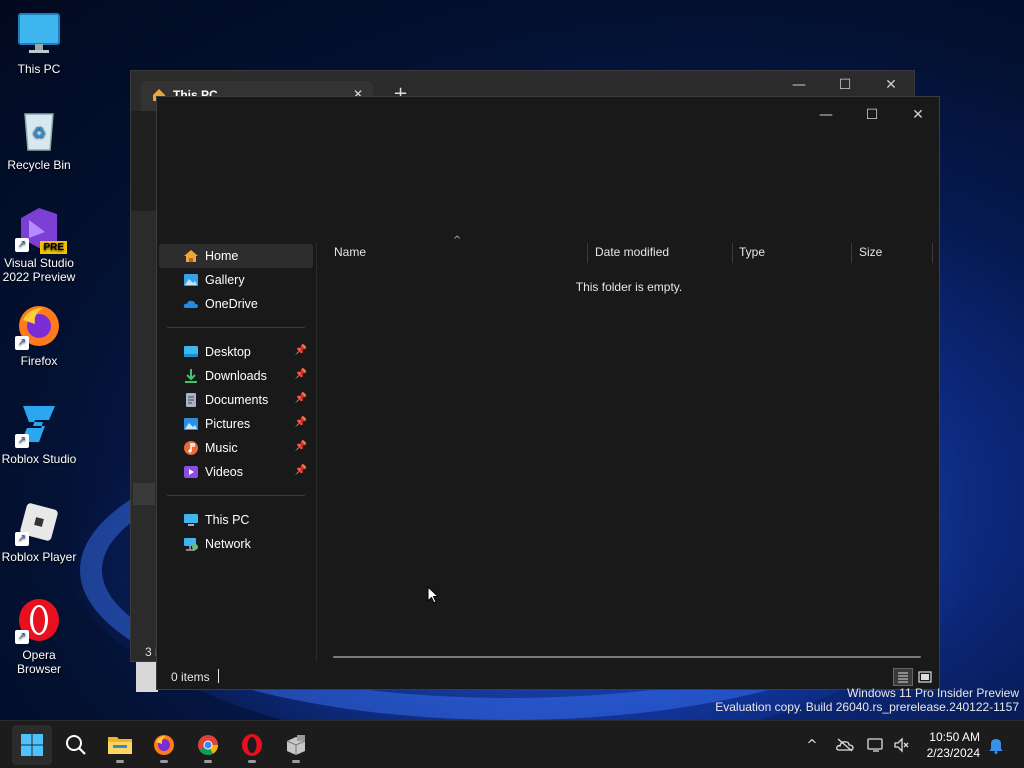 This screenshot has height=768, width=1024. Describe the element at coordinates (39, 459) in the screenshot. I see `desktop-icon-label: Roblox Studio` at that location.